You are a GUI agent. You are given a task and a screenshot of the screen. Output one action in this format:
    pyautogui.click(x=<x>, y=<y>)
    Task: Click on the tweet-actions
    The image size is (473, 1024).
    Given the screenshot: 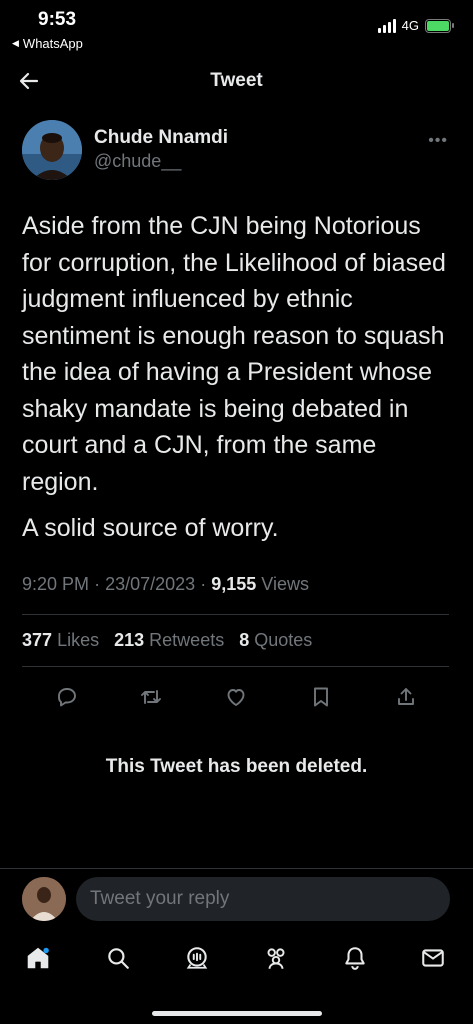 What is the action you would take?
    pyautogui.click(x=235, y=697)
    